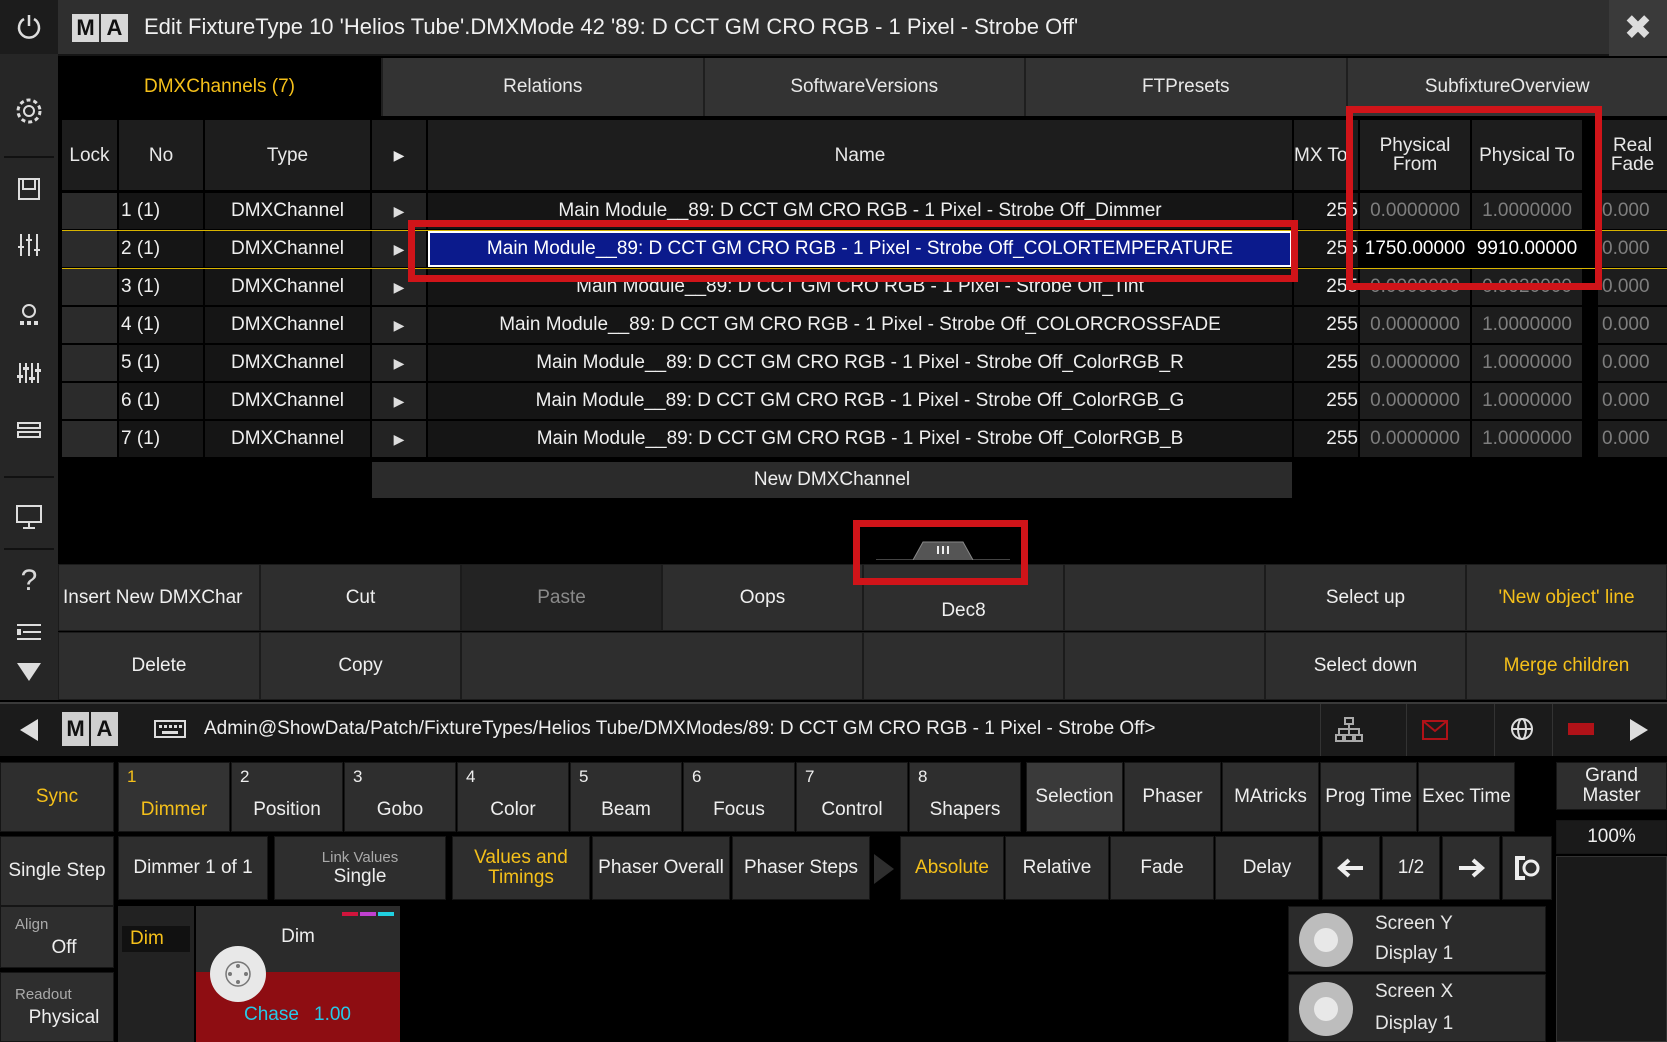 Image resolution: width=1667 pixels, height=1042 pixels. I want to click on dim-attribute-tile: Dim Chase 1.00, so click(298, 974).